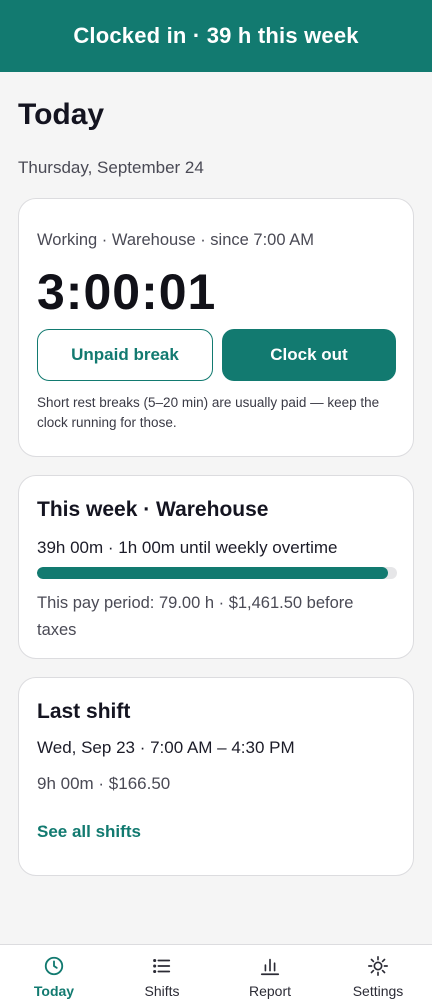  I want to click on unpaid-break-button: Unpaid break, so click(125, 355).